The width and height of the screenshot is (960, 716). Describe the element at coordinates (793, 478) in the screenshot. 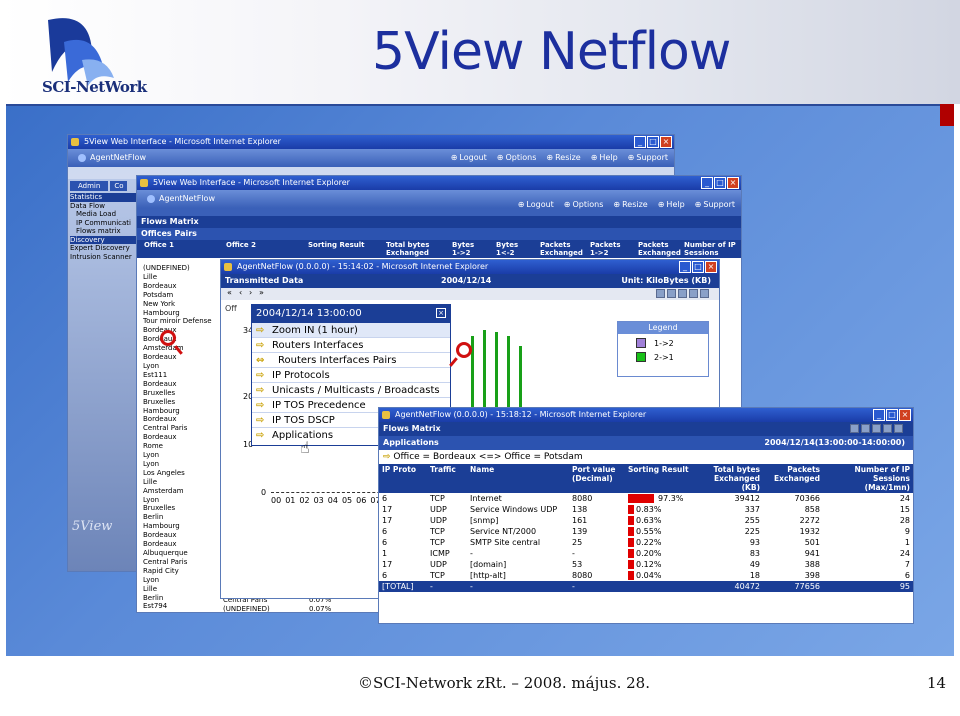

I see `col-packets: Packets Exchanged` at that location.